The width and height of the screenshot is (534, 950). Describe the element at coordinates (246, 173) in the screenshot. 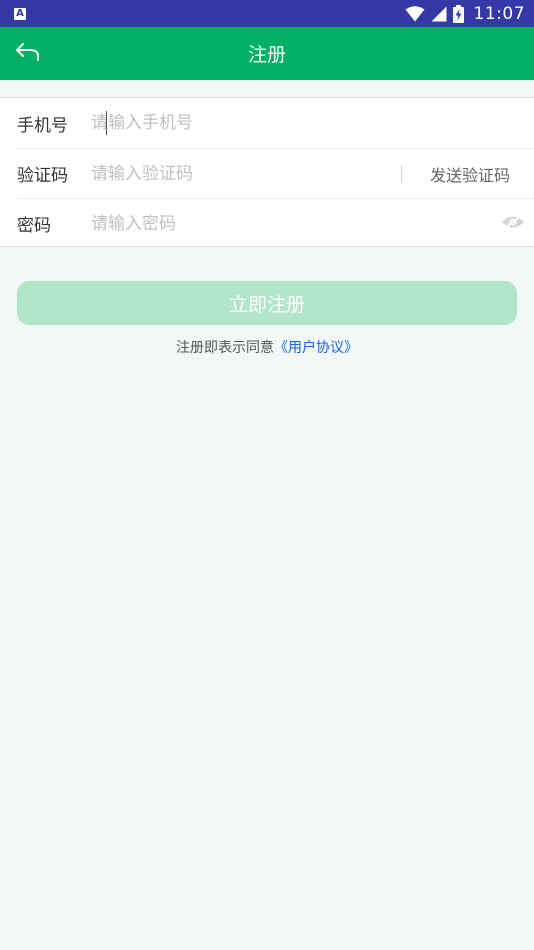

I see `code-input` at that location.